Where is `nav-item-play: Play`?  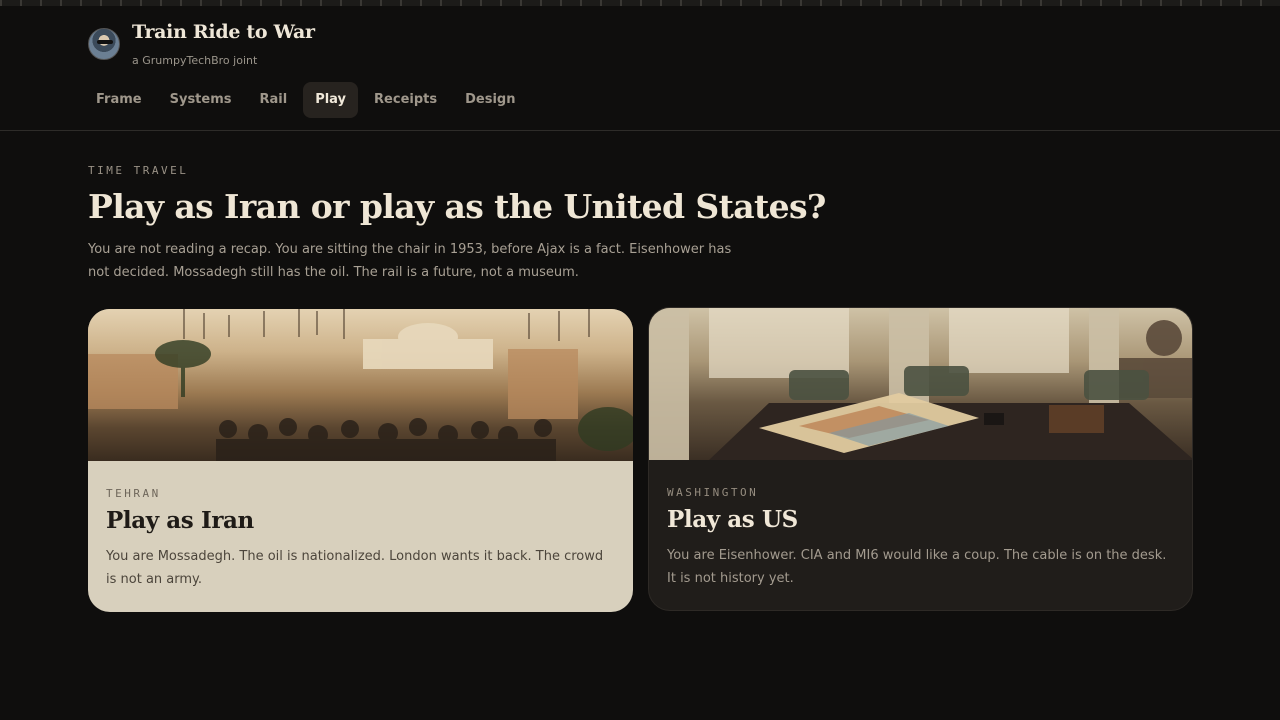
nav-item-play: Play is located at coordinates (331, 100).